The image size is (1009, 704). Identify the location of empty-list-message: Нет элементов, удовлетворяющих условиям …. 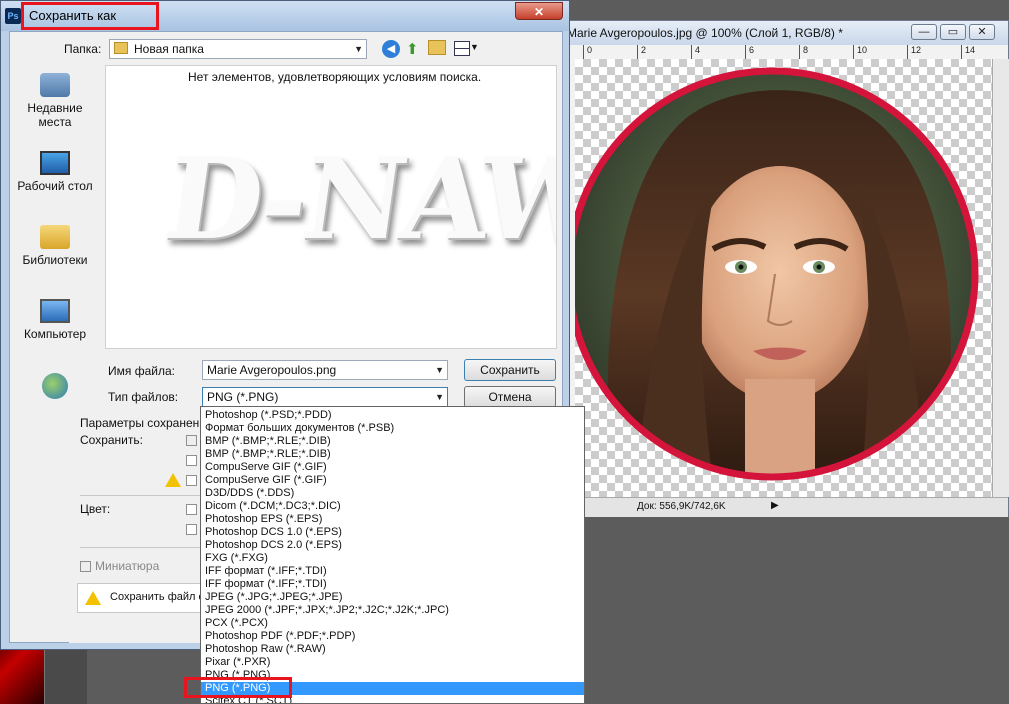
(335, 77).